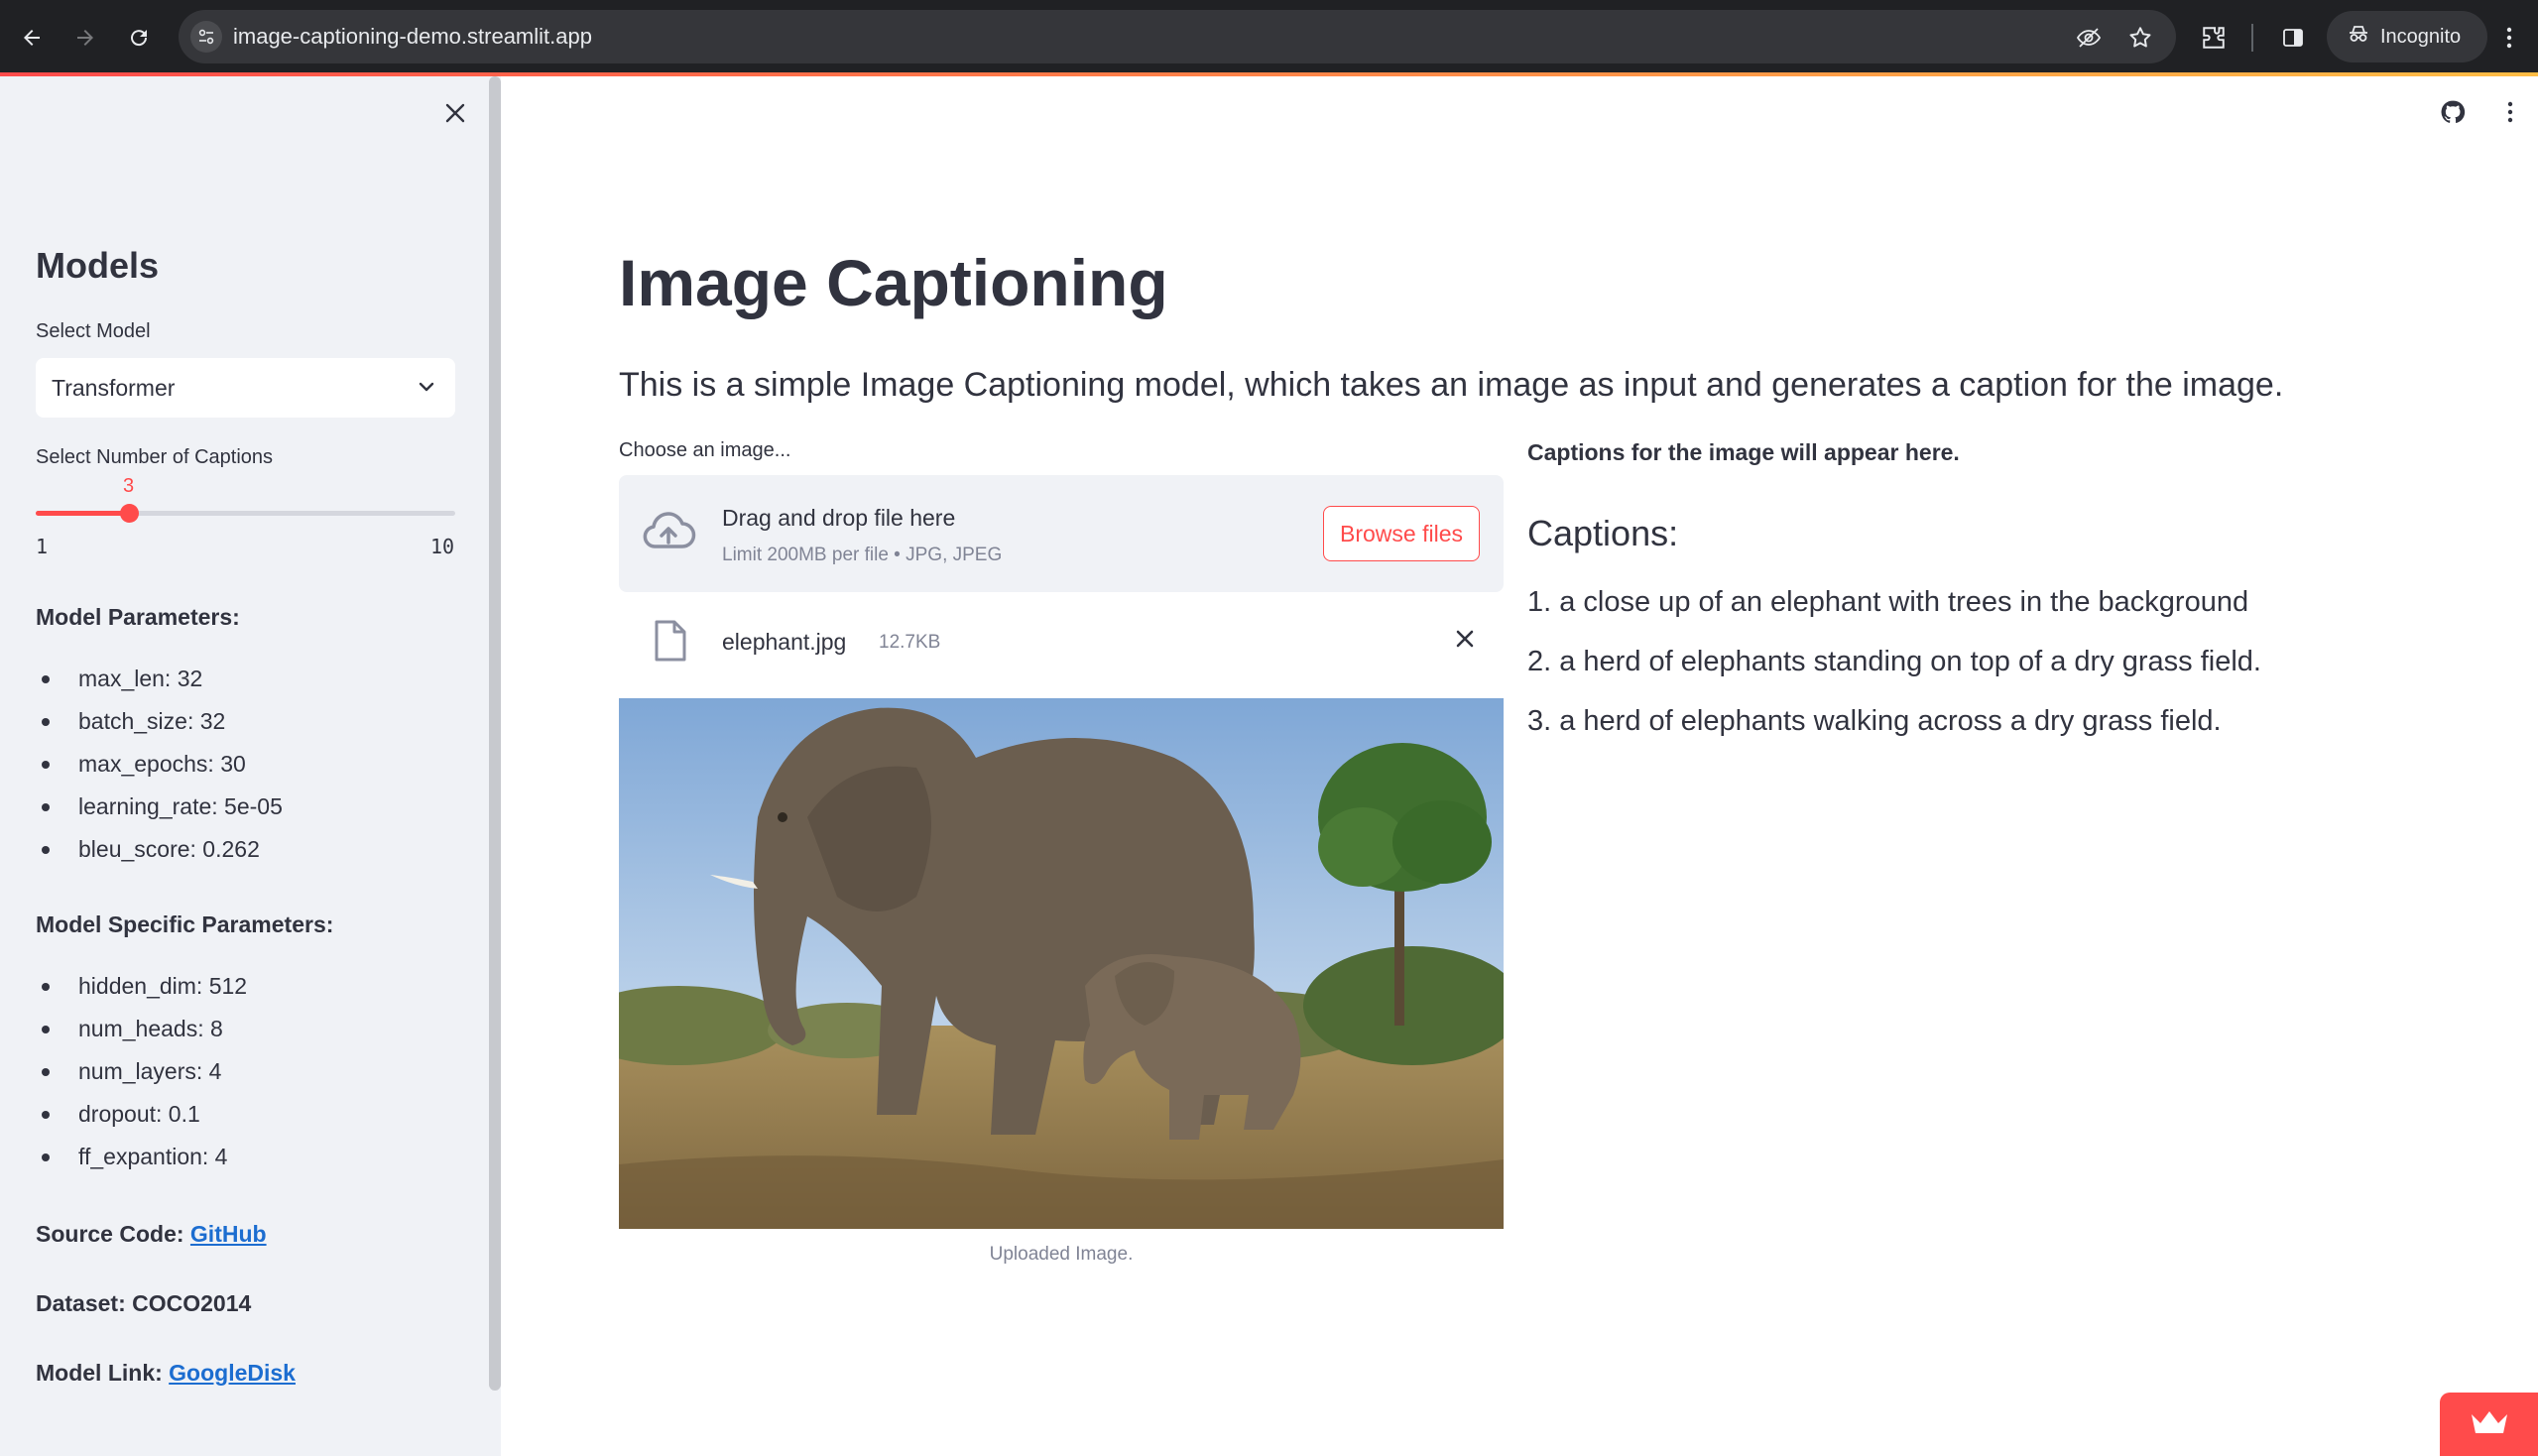  I want to click on page-title: Image Captioning, so click(893, 282).